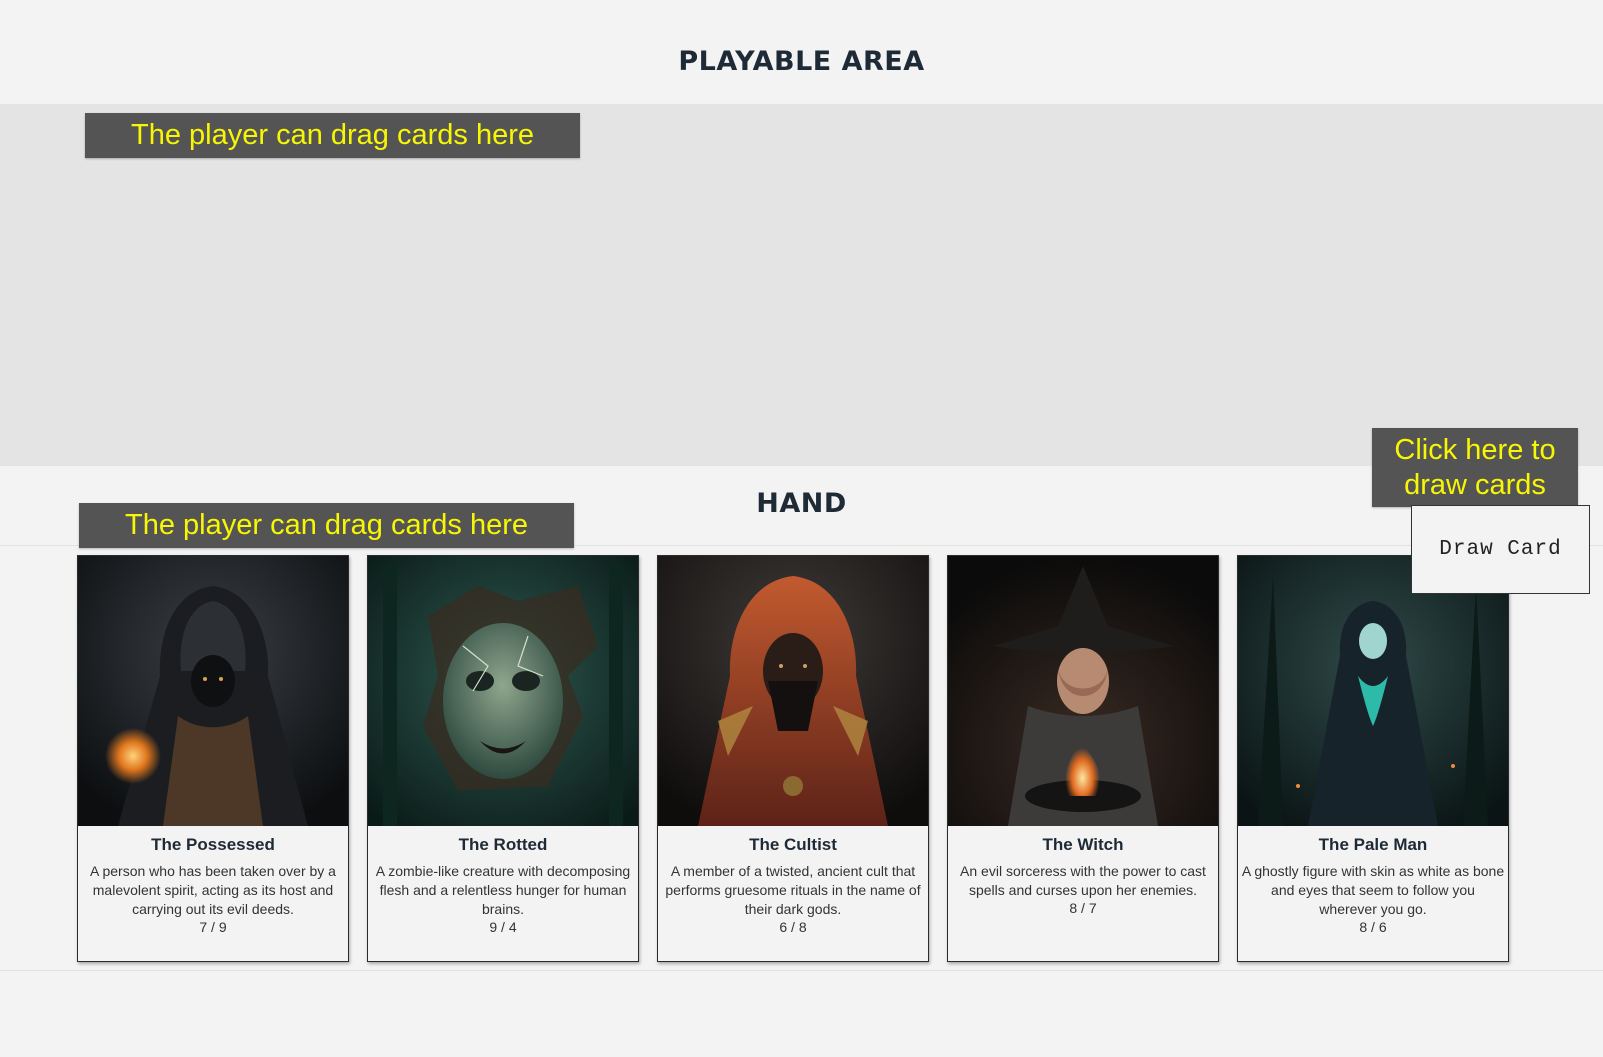 This screenshot has height=1057, width=1603. I want to click on card-stats: 6 / 8, so click(793, 927).